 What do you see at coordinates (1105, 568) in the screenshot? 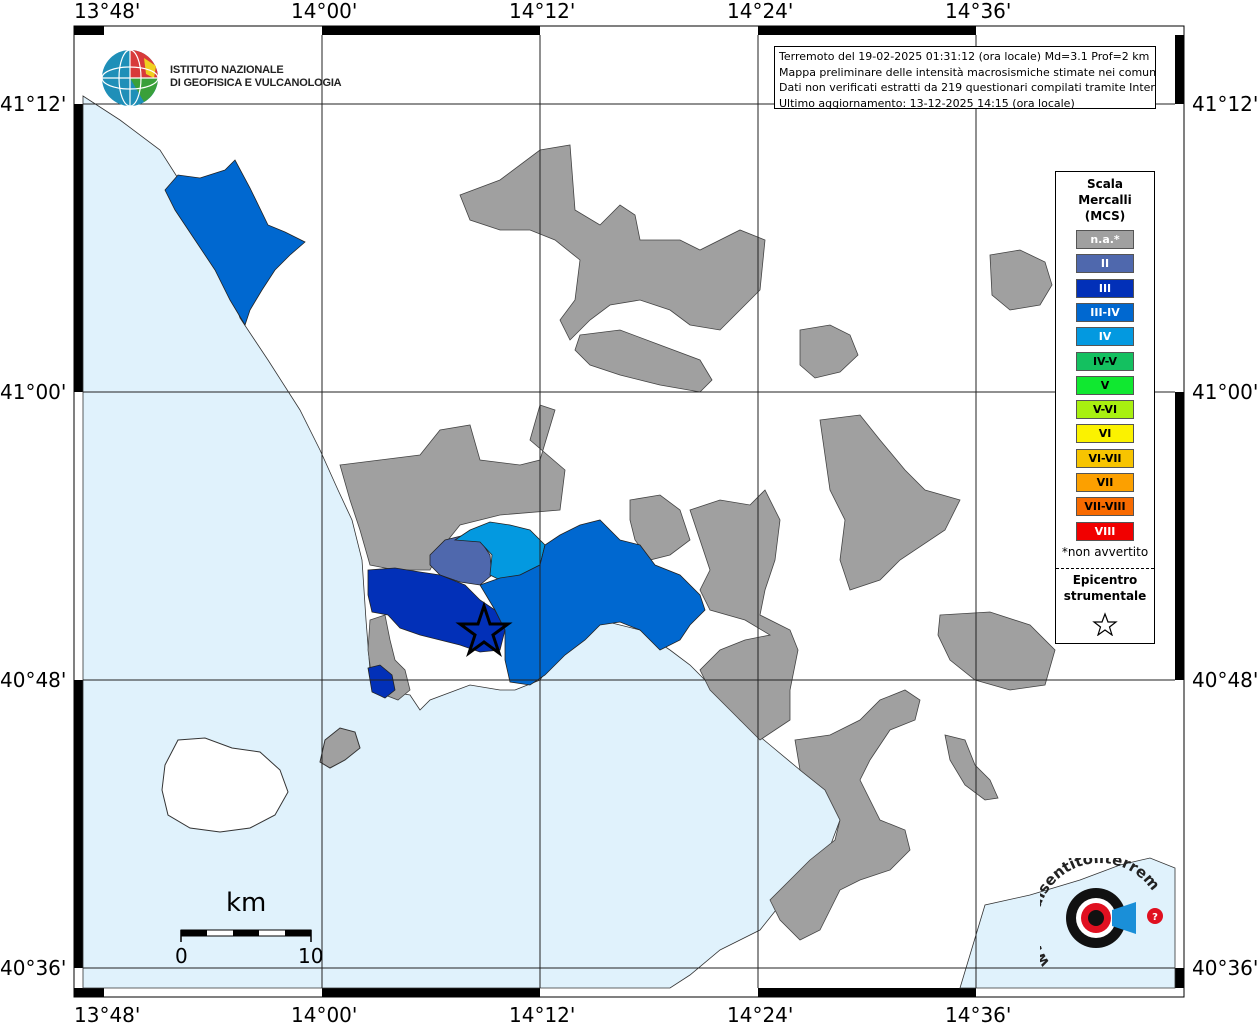
I see `legend-divider` at bounding box center [1105, 568].